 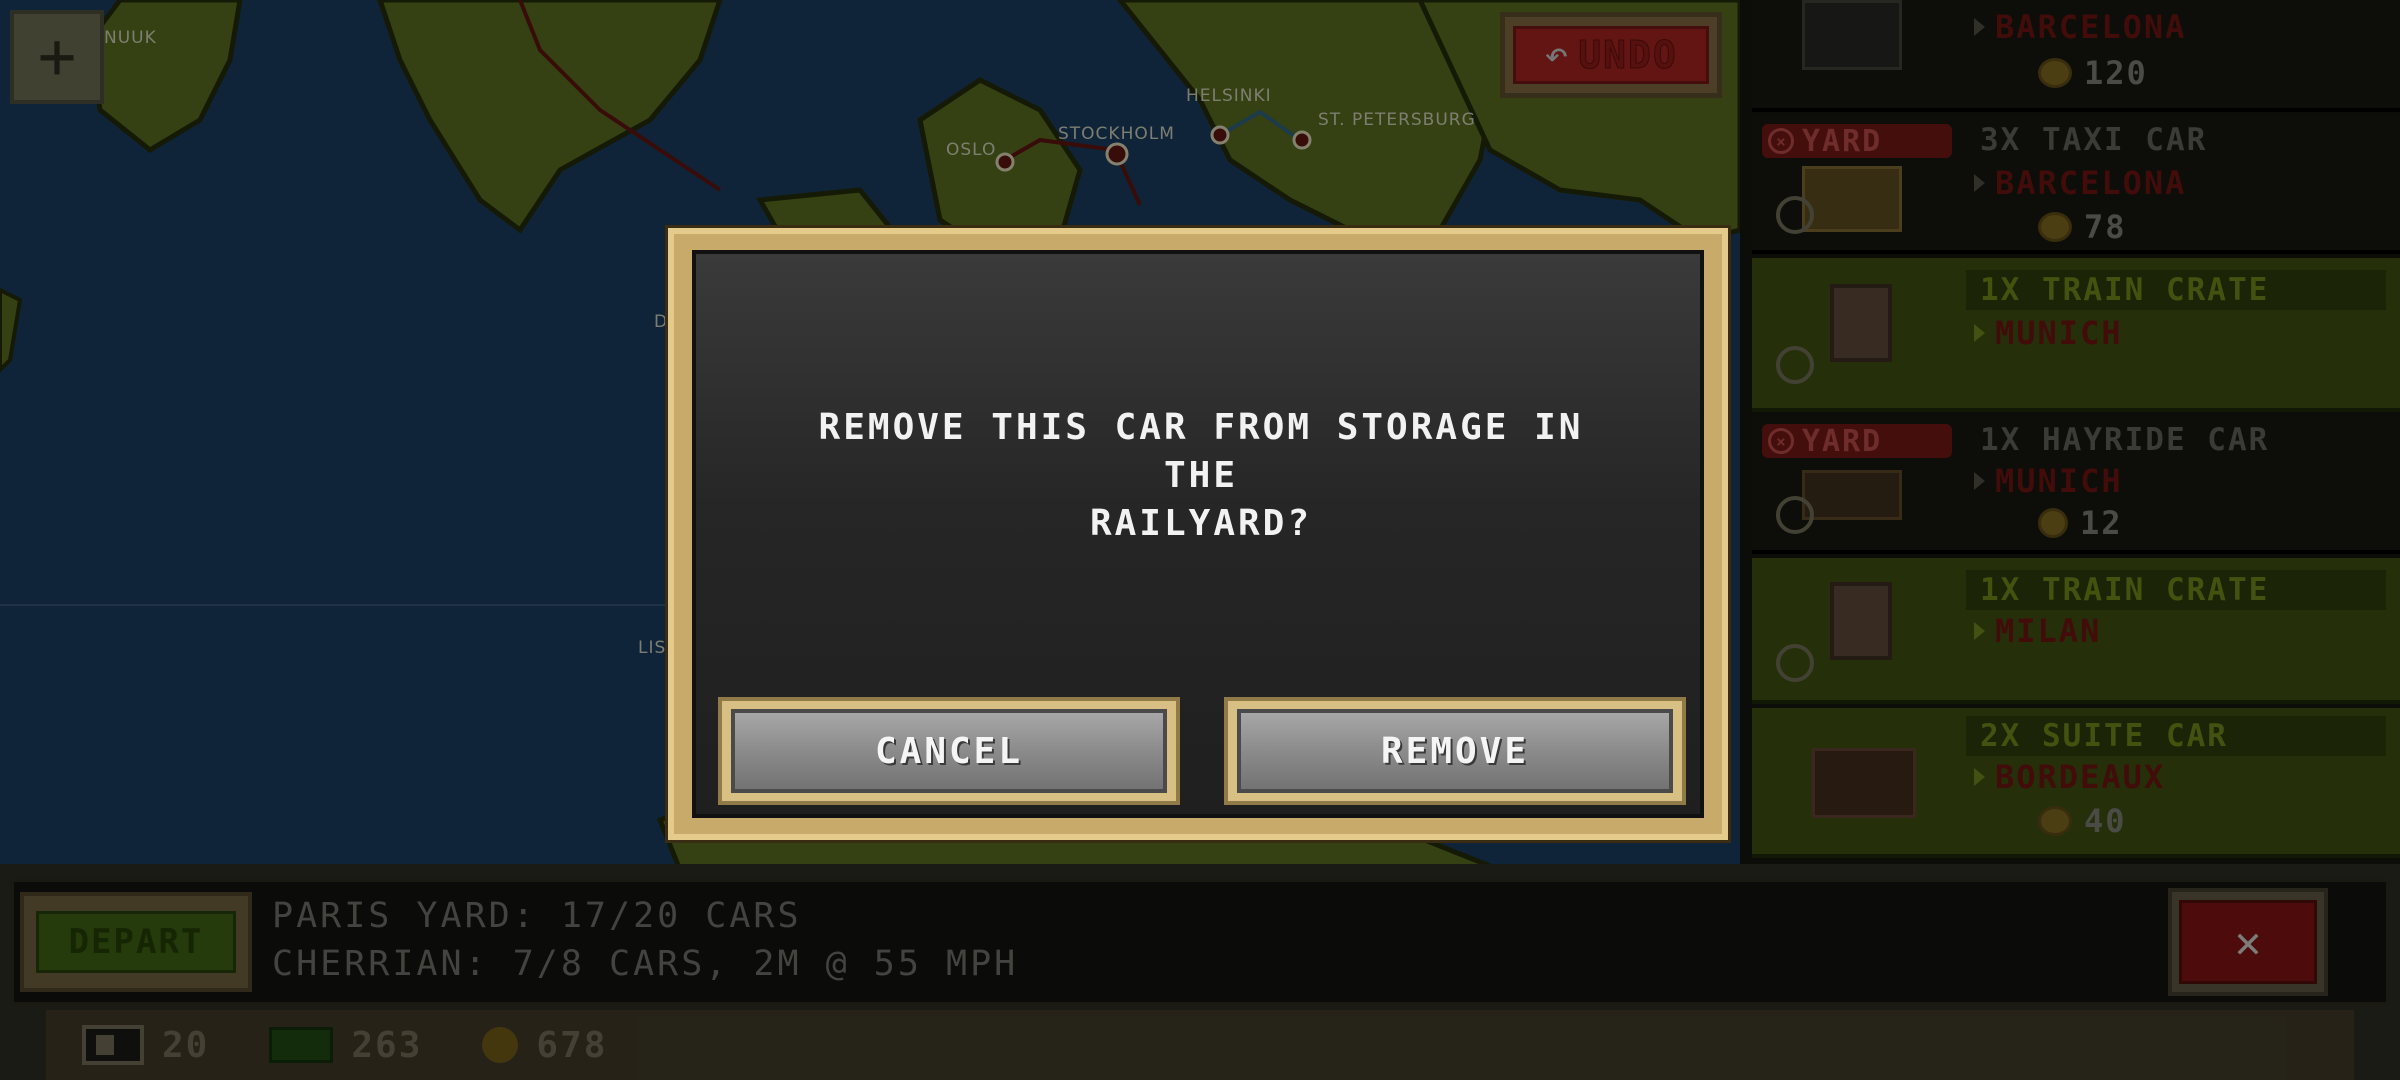 I want to click on yard-status: PARIS YARD: 17/20 CARS, so click(x=537, y=916).